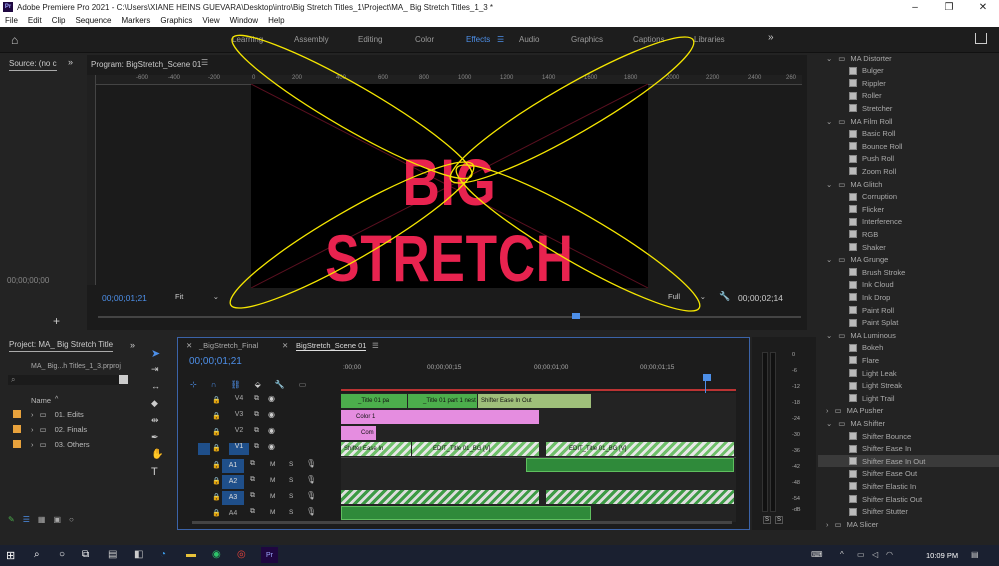 The image size is (999, 566). Describe the element at coordinates (908, 398) in the screenshot. I see `effect-item: Light Trail` at that location.